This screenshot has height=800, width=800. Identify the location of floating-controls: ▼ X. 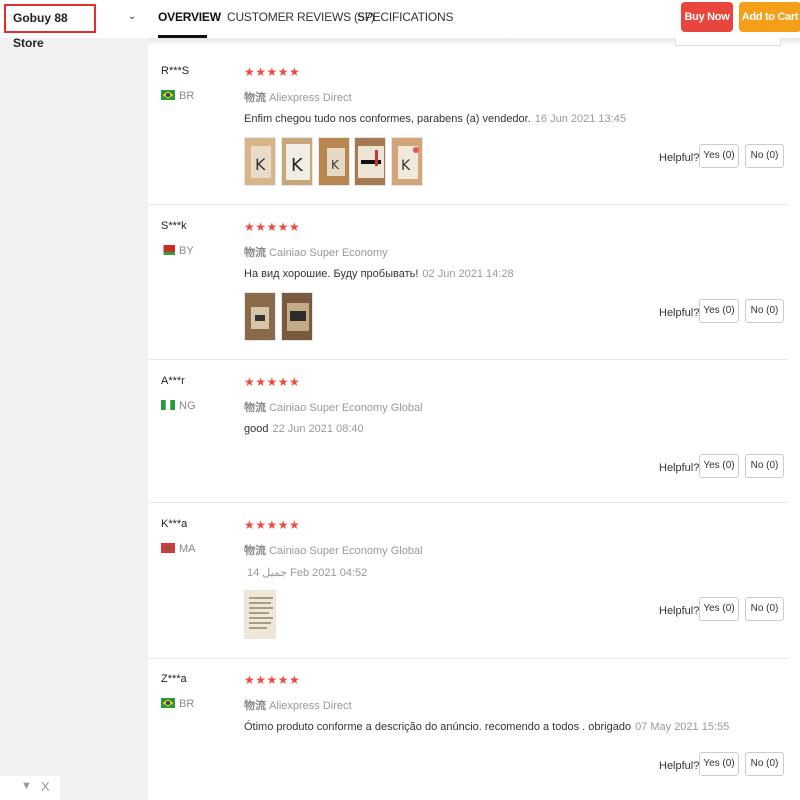
(30, 788).